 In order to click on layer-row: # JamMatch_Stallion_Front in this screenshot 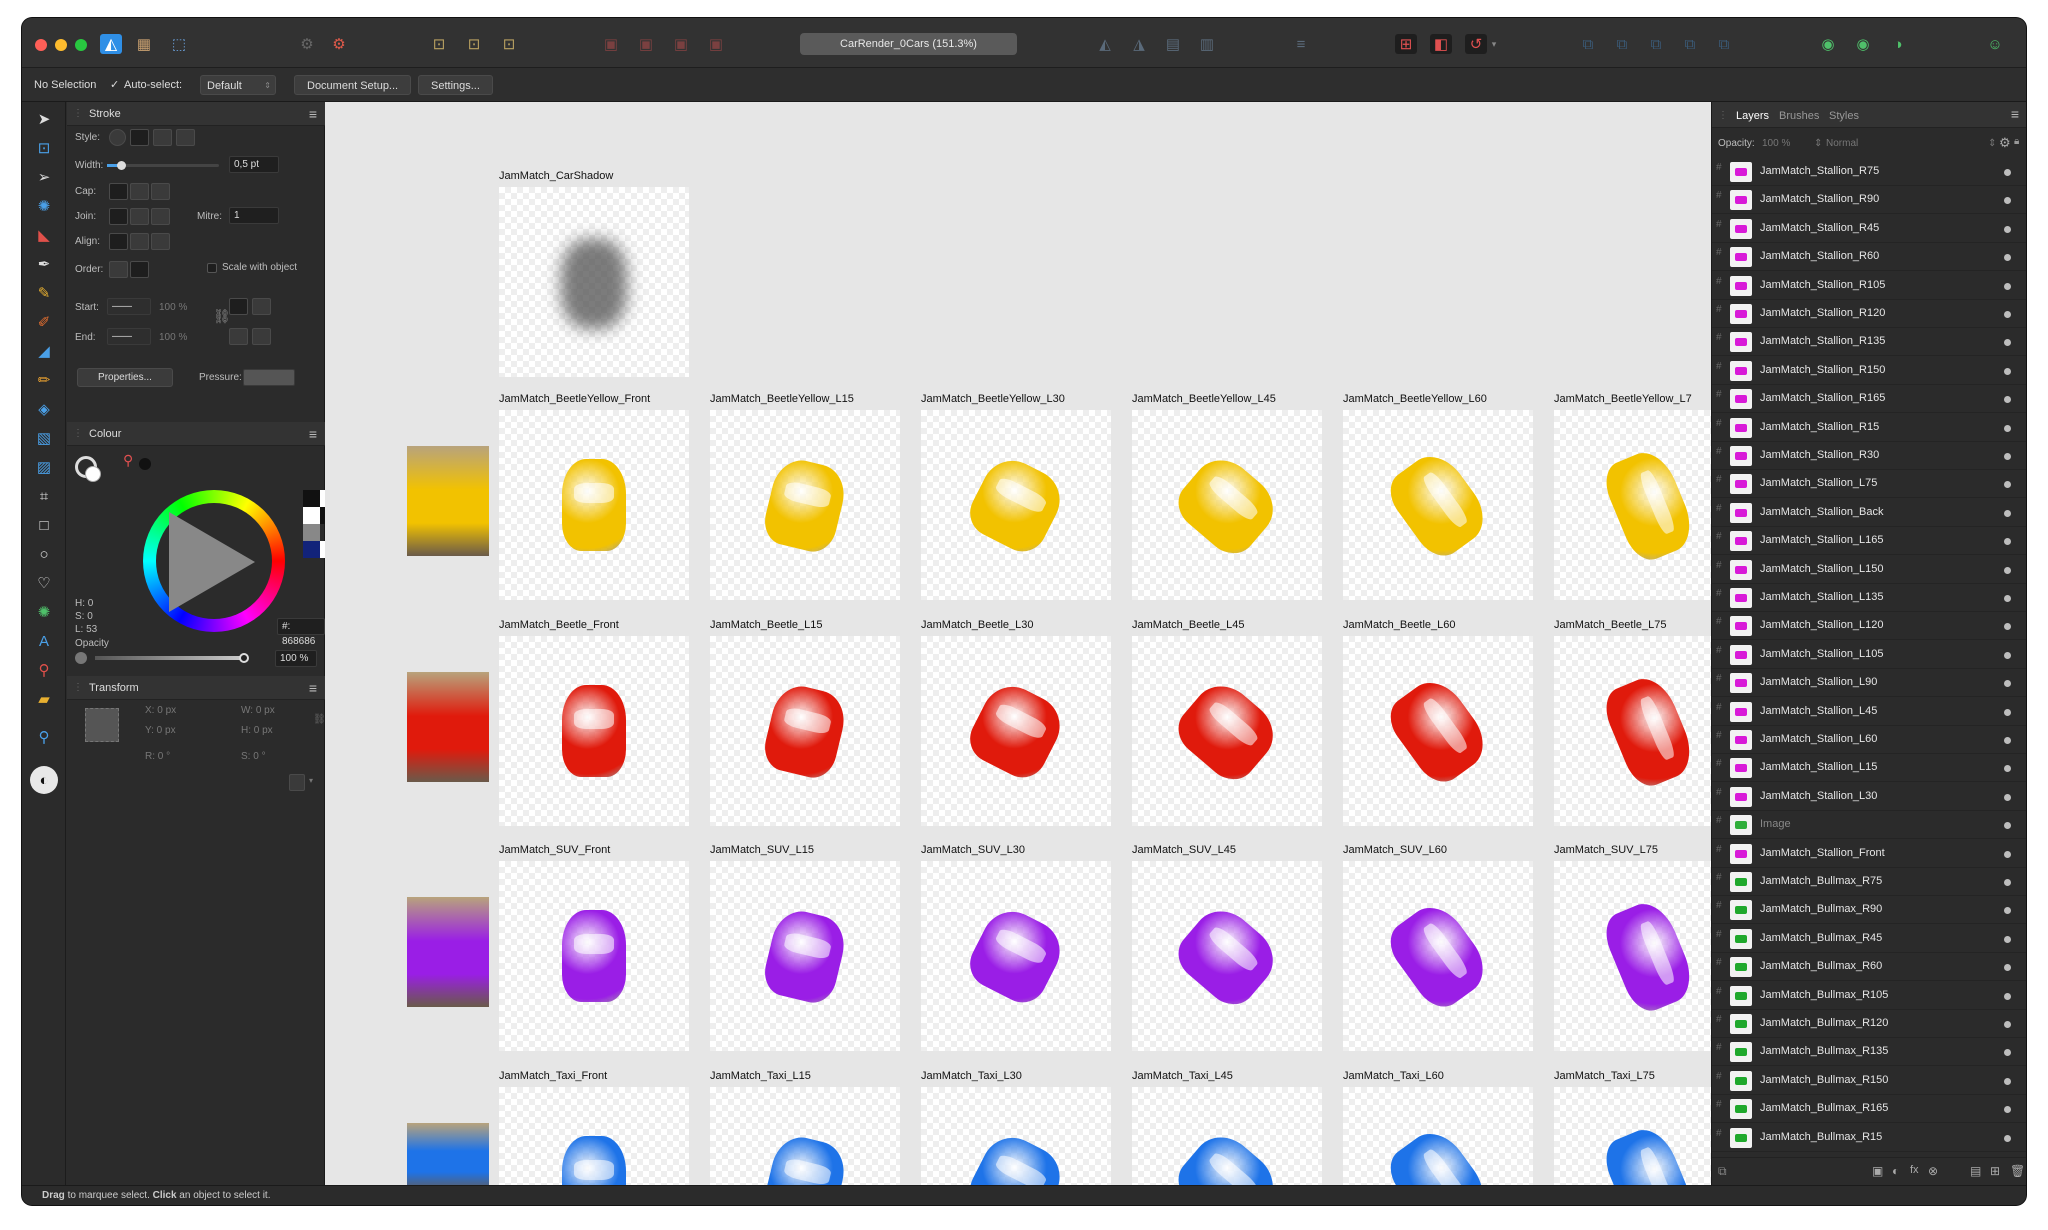, I will do `click(1869, 854)`.